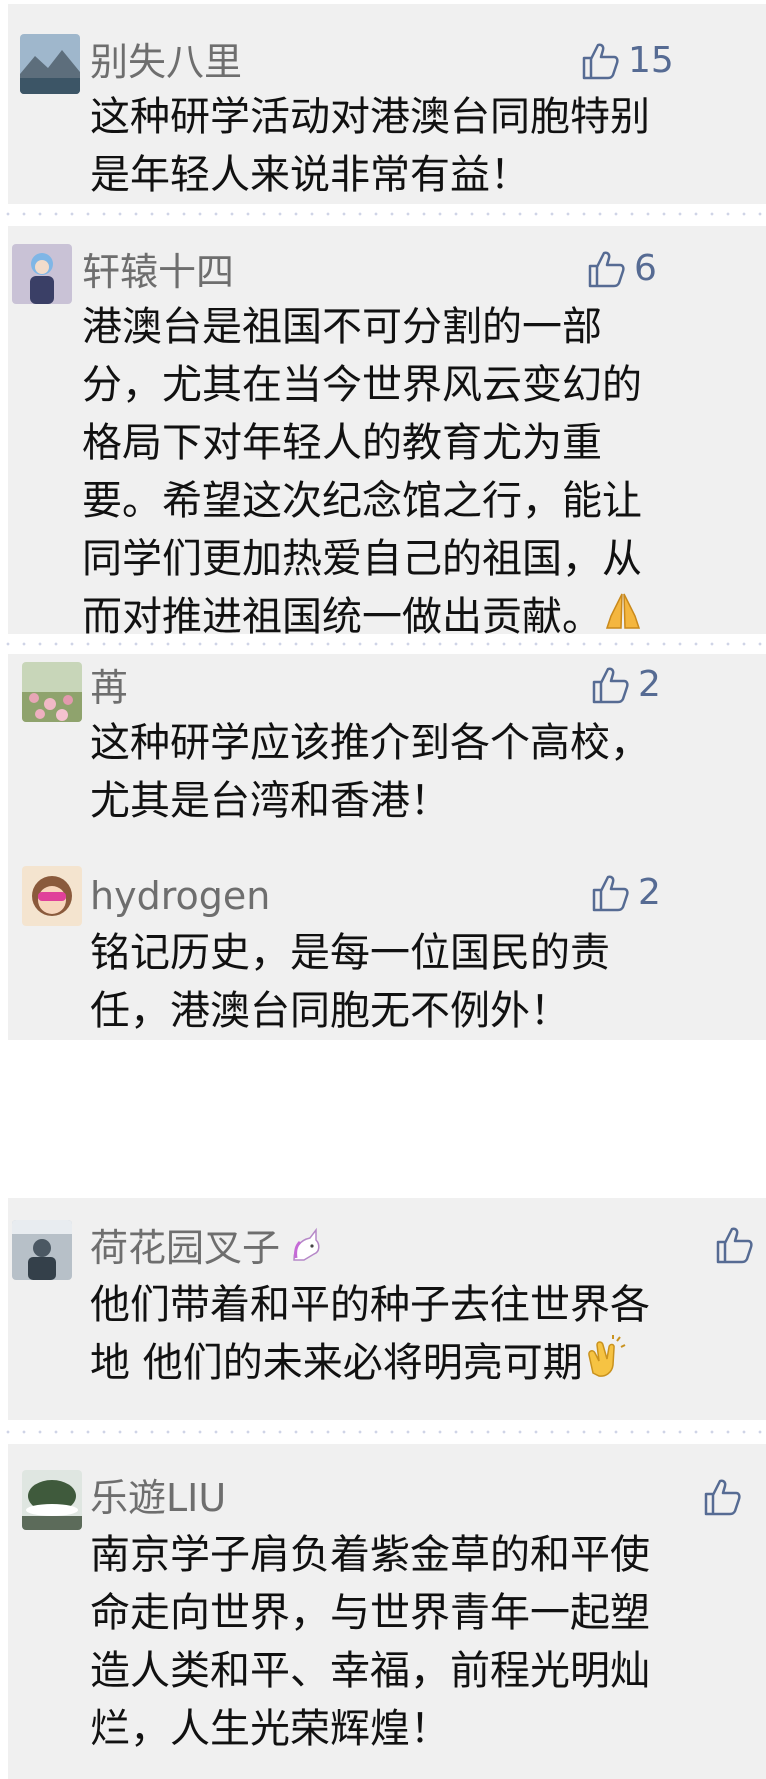 This screenshot has height=1779, width=766. Describe the element at coordinates (270, 1729) in the screenshot. I see `comment-line: 烂，人生光荣辉煌！` at that location.